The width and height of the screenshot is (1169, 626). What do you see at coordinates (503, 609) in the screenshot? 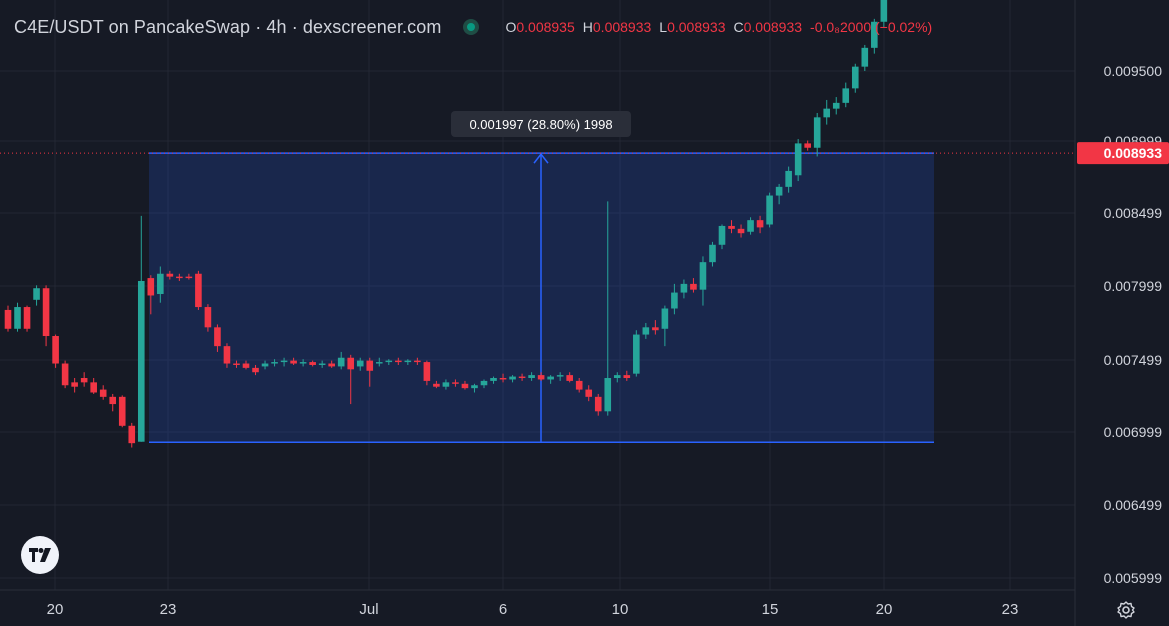
I see `x-tick-label: 6` at bounding box center [503, 609].